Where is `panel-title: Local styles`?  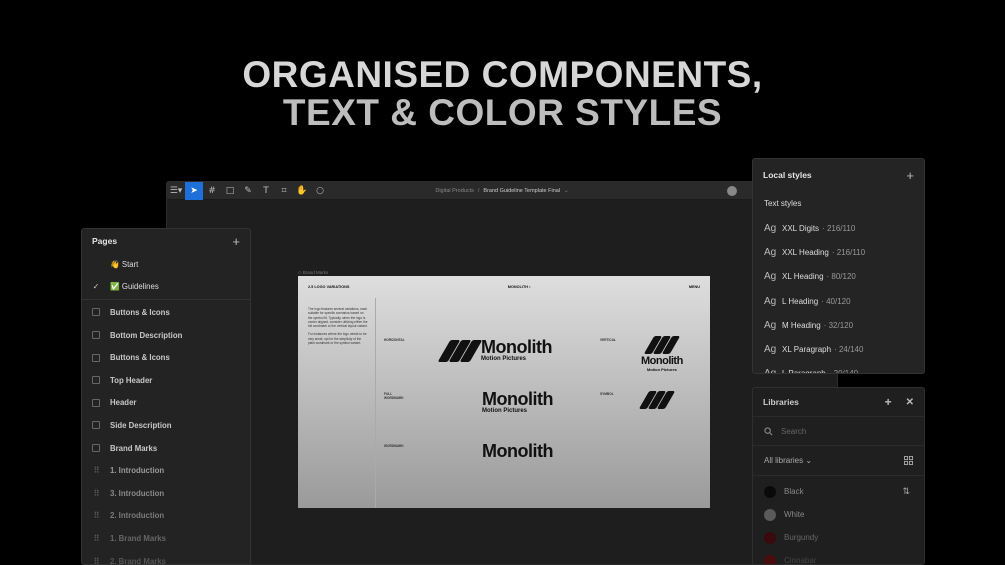 panel-title: Local styles is located at coordinates (787, 175).